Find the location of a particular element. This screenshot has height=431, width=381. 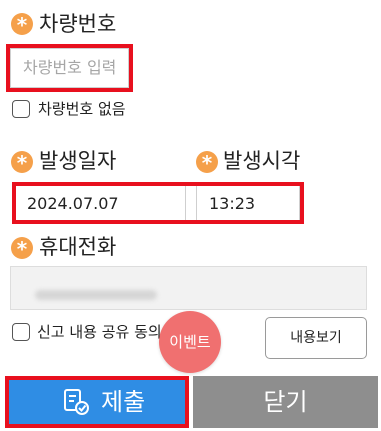

submit-highlight is located at coordinates (97, 402).